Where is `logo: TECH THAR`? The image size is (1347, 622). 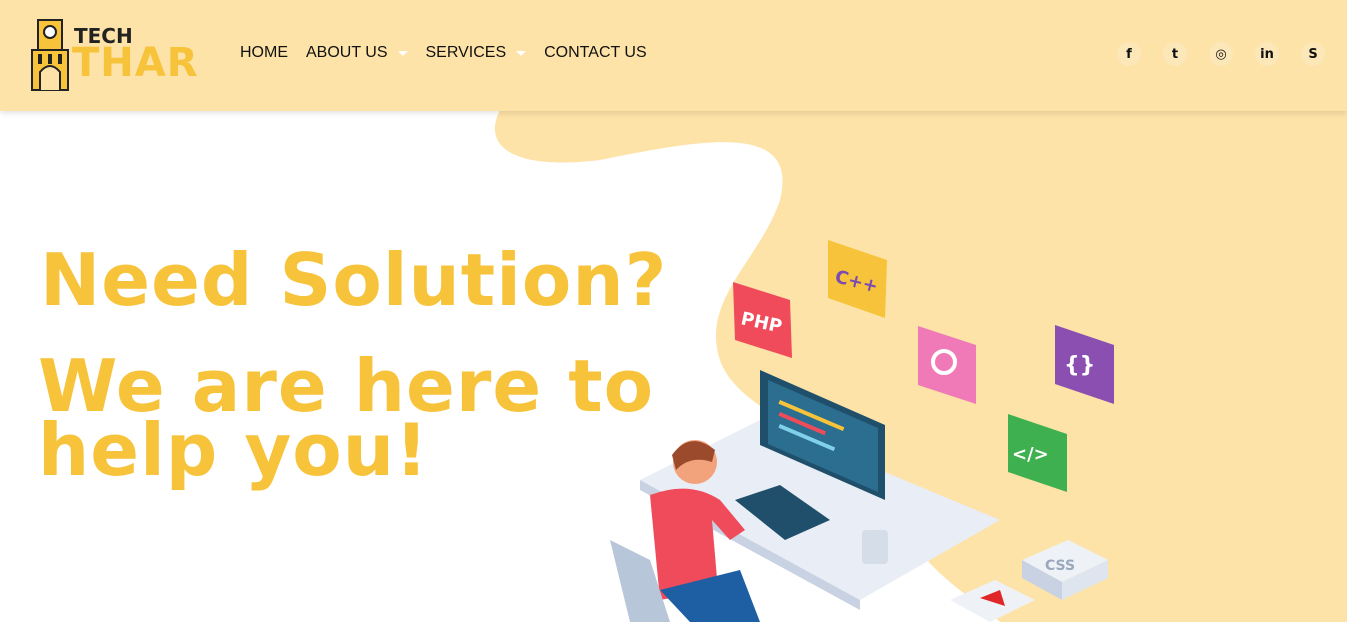
logo: TECH THAR is located at coordinates (118, 55).